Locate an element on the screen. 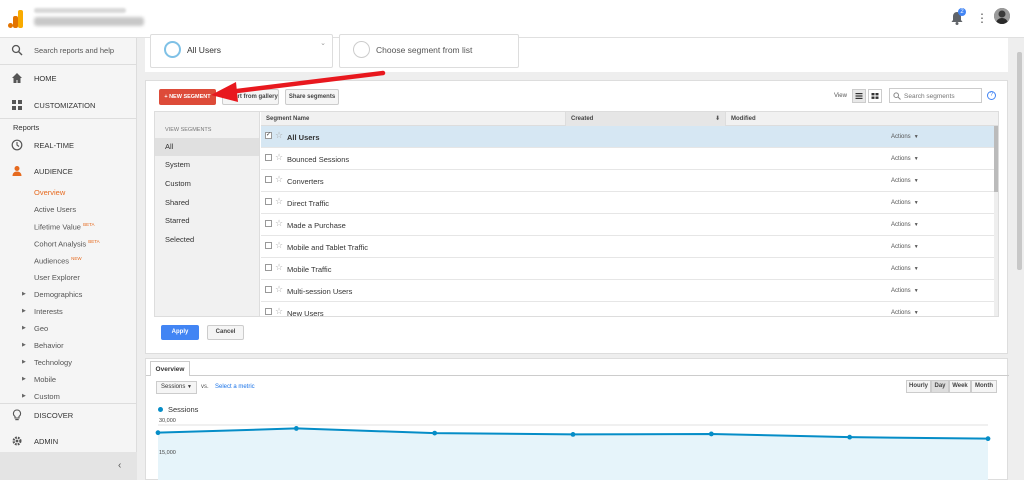 This screenshot has height=480, width=1024. sidebar-item-realtime: REAL-TIME is located at coordinates (68, 145).